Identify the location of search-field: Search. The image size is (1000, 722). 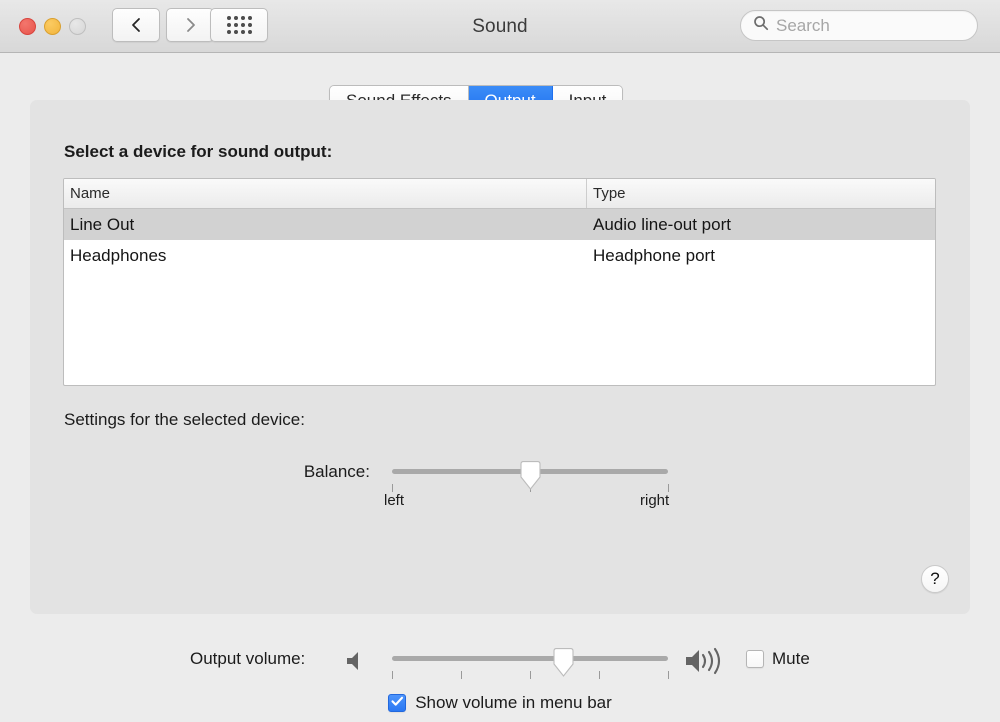
(859, 25).